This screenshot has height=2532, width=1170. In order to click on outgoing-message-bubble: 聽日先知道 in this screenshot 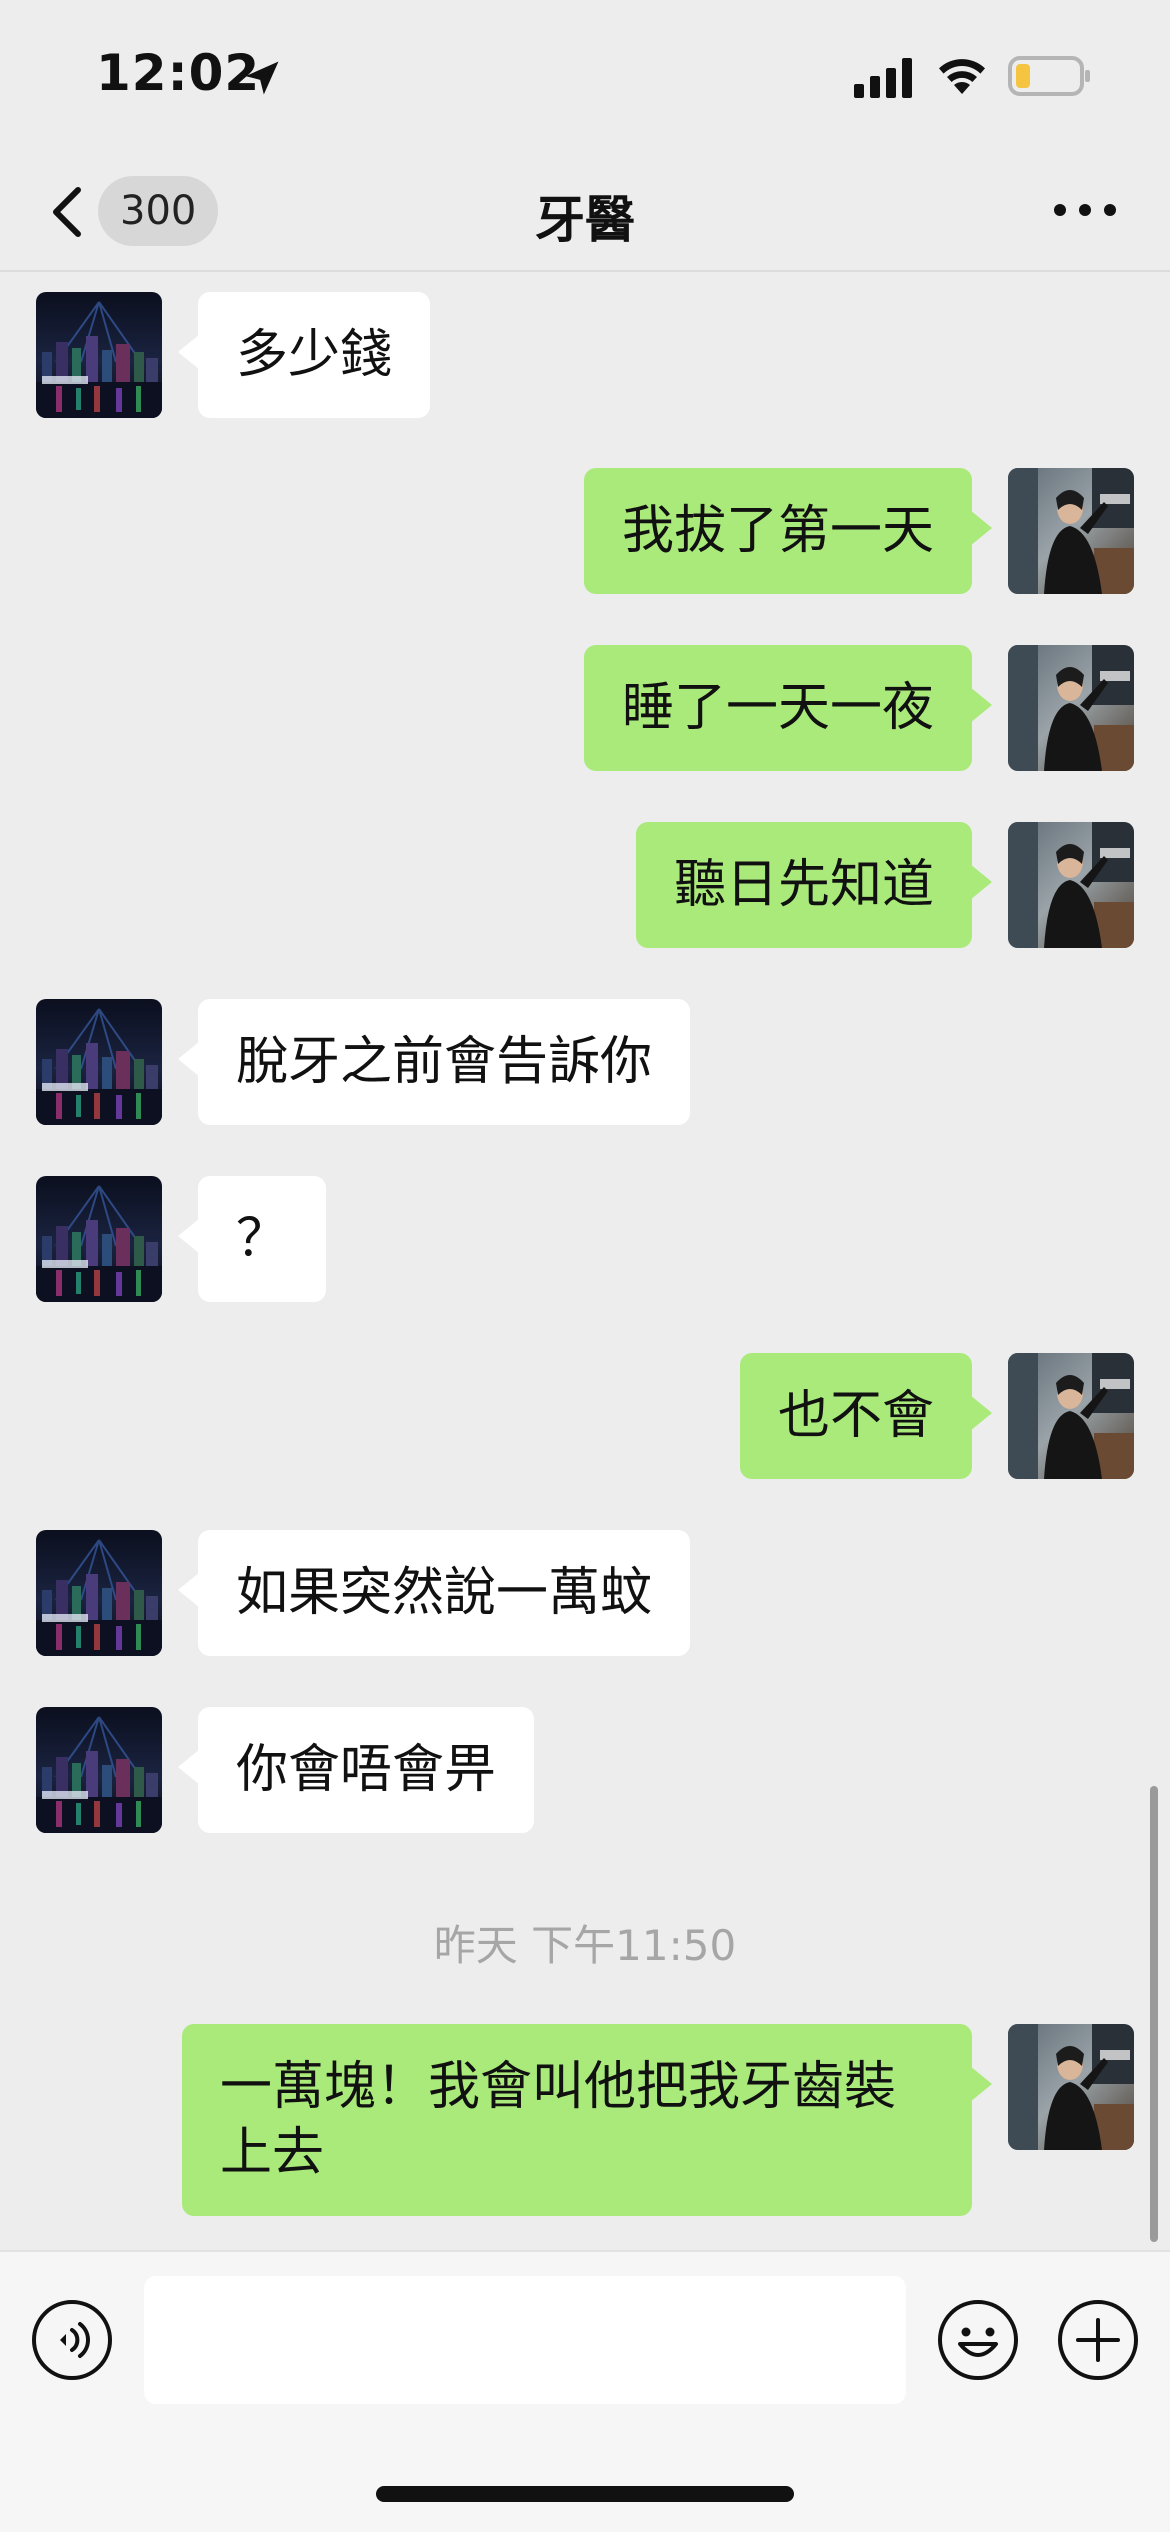, I will do `click(814, 885)`.